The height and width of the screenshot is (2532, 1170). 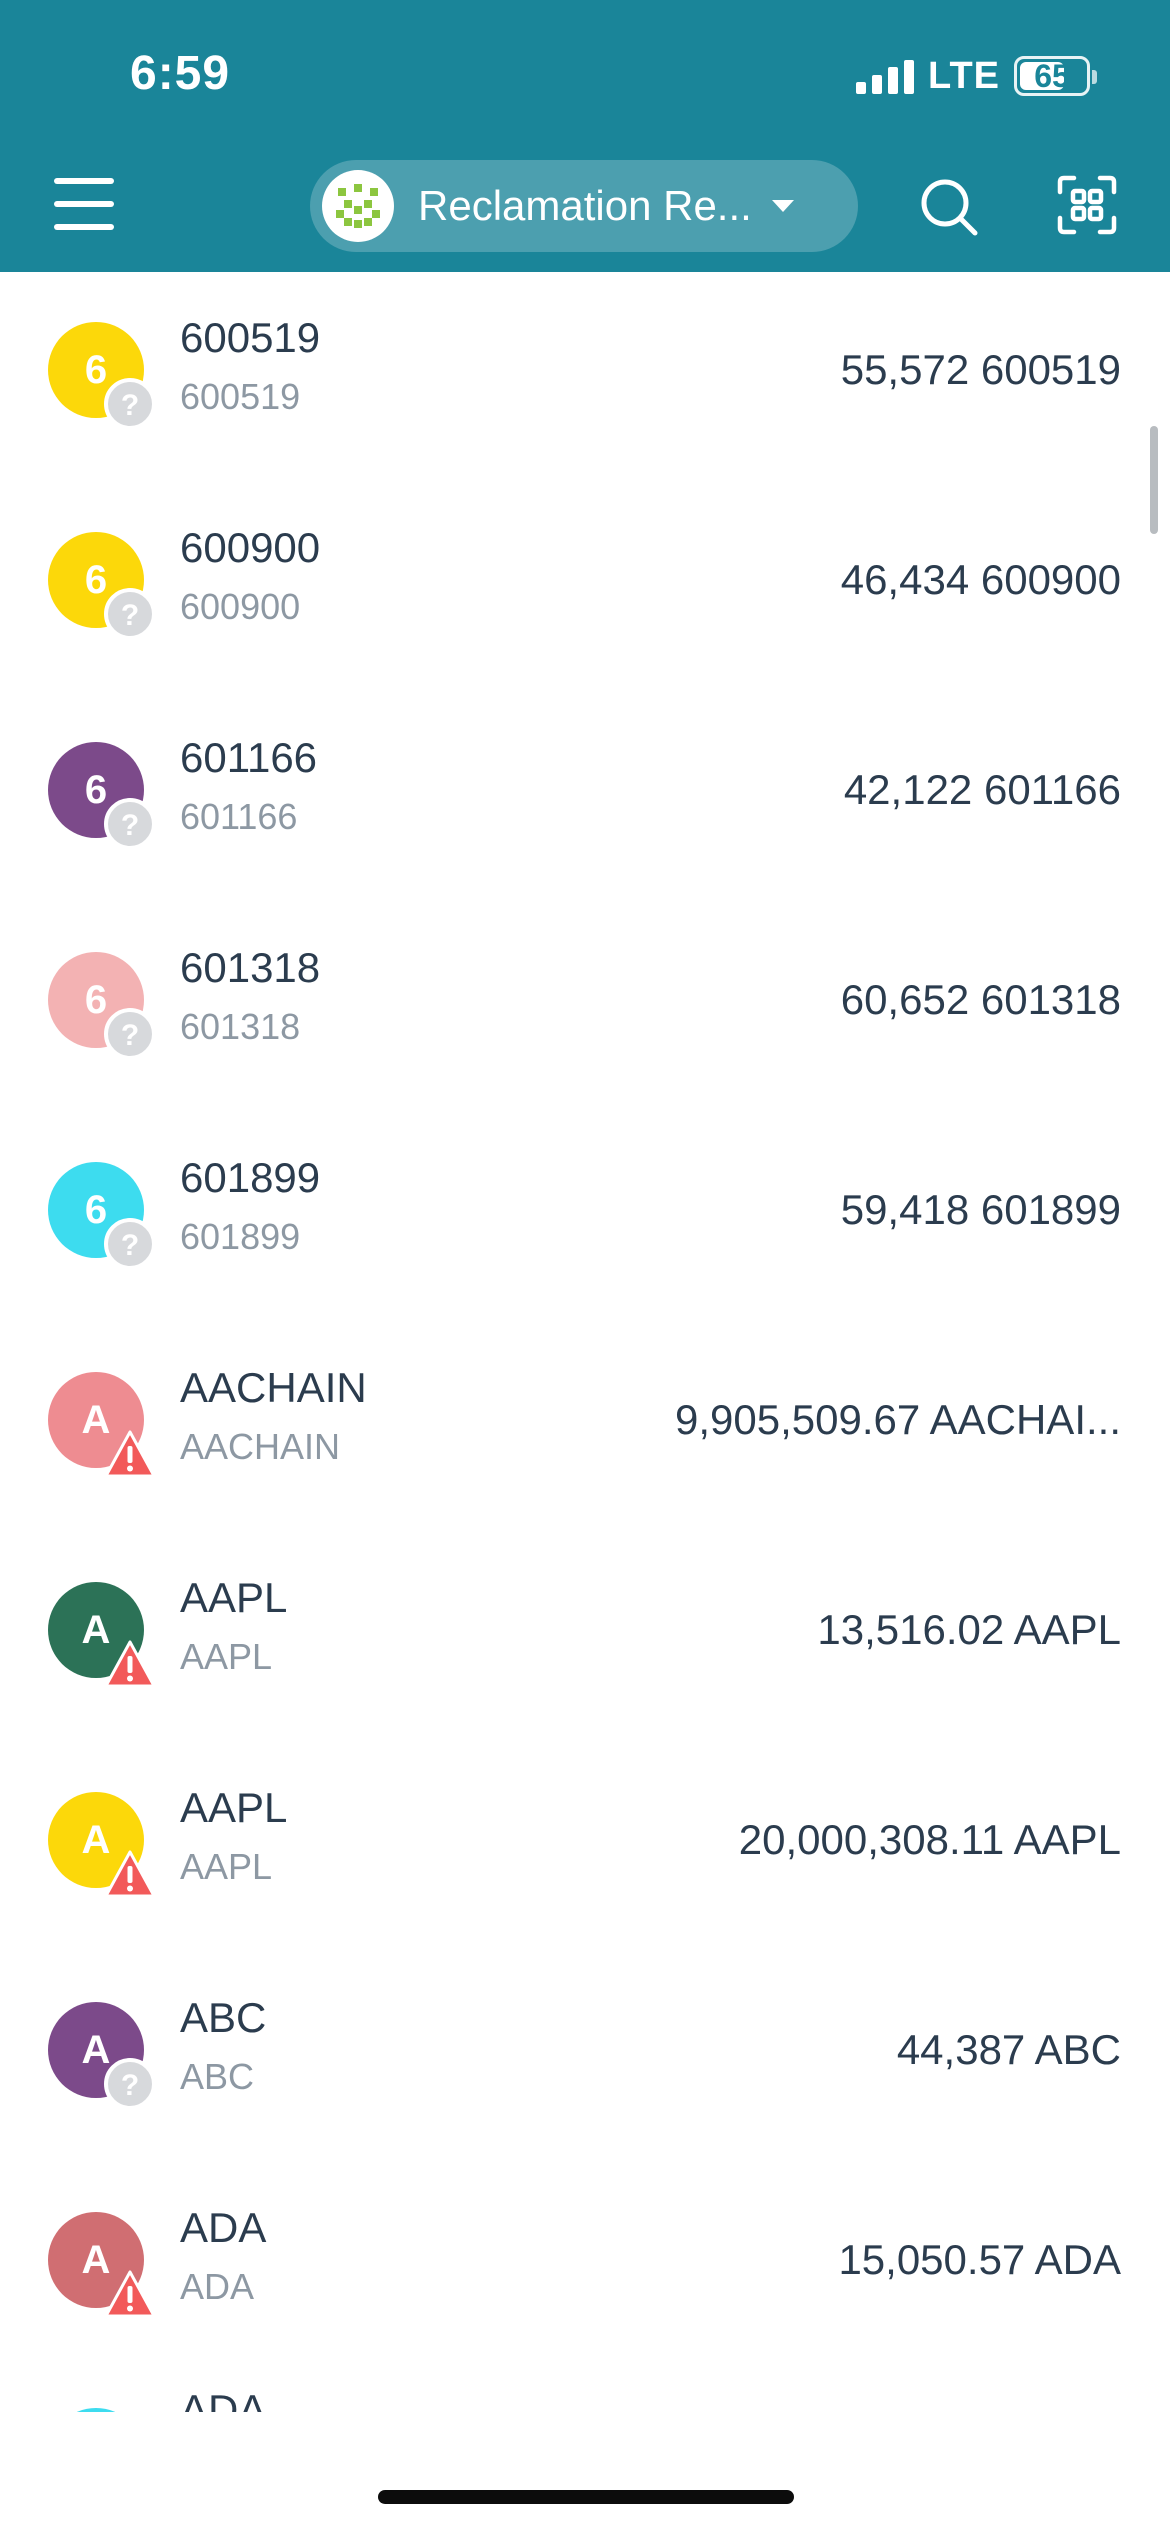 I want to click on token-symbol: 601318, so click(x=240, y=1026).